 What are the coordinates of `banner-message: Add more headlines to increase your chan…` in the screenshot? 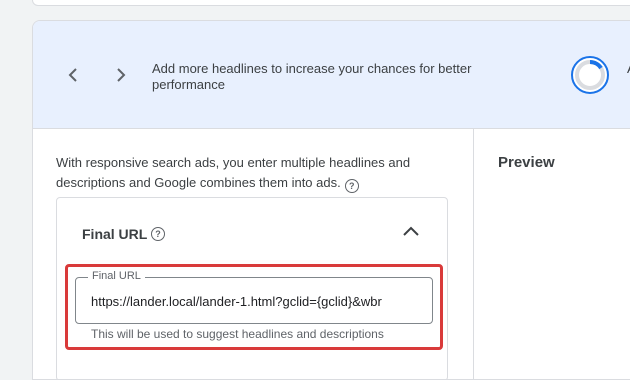 It's located at (312, 76).